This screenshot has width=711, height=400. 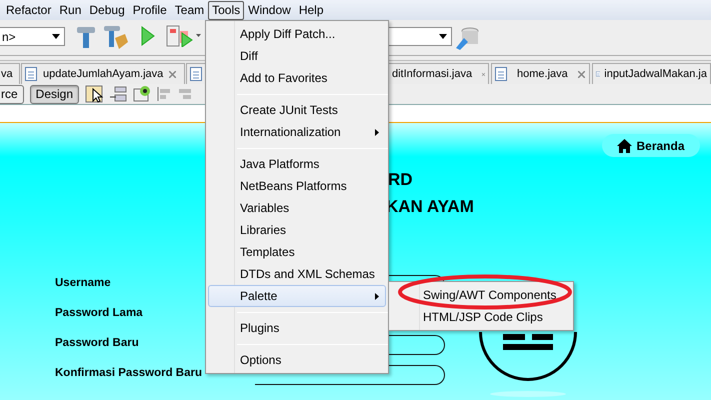 What do you see at coordinates (83, 283) in the screenshot?
I see `field-label: Username` at bounding box center [83, 283].